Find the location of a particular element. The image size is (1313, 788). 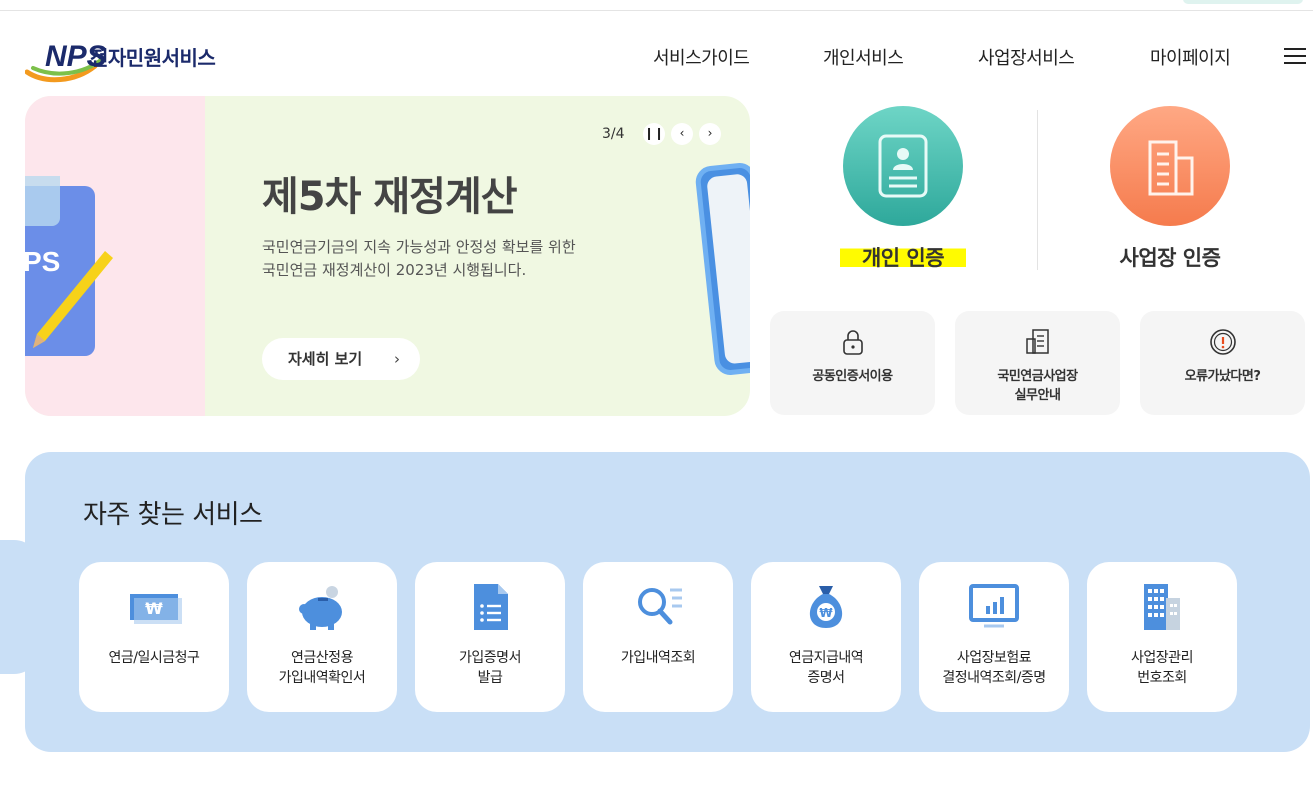

quick-link-label: 오류가났다면? is located at coordinates (1222, 376).